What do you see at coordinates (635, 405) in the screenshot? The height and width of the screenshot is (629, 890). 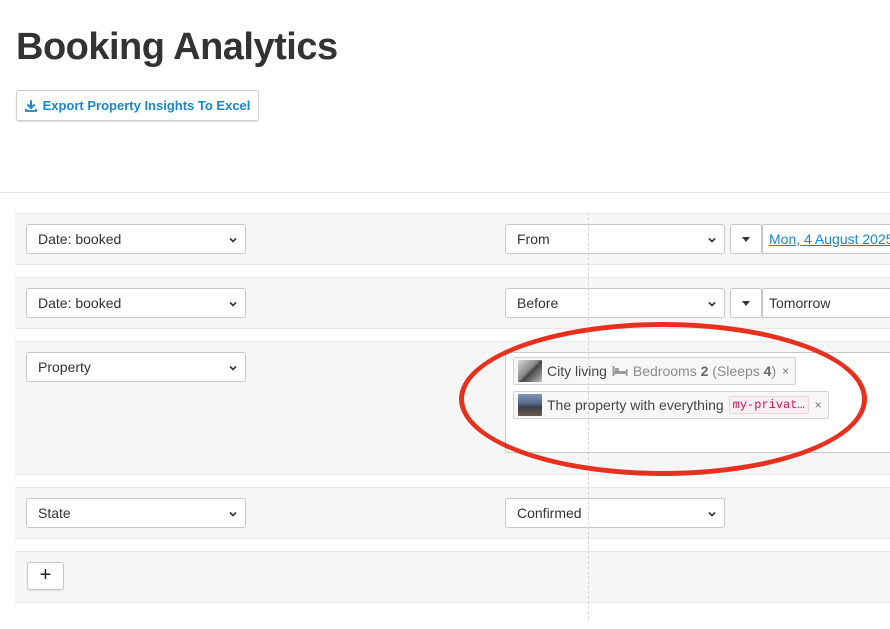 I see `property-name: The property with everything` at bounding box center [635, 405].